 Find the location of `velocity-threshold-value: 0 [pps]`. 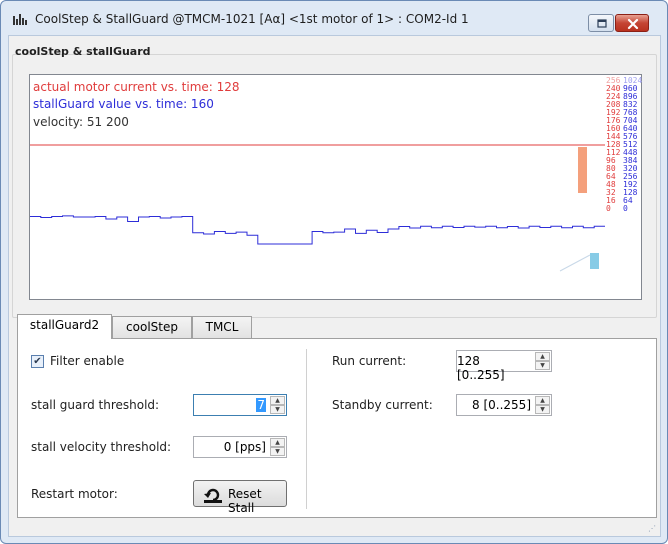

velocity-threshold-value: 0 [pps] is located at coordinates (244, 447).